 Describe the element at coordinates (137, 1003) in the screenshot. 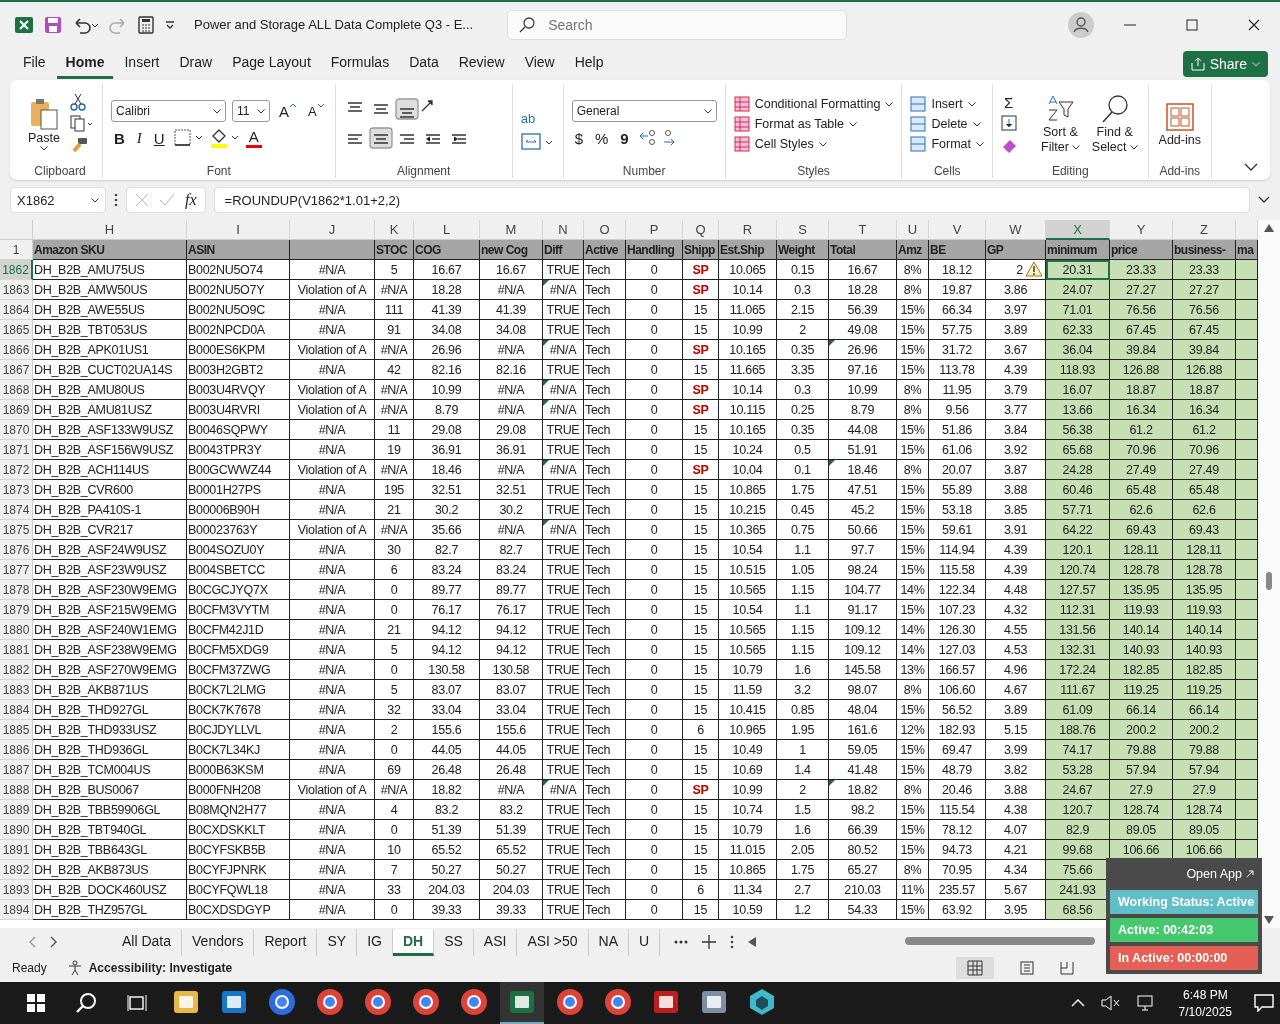

I see `task-view-icon` at that location.